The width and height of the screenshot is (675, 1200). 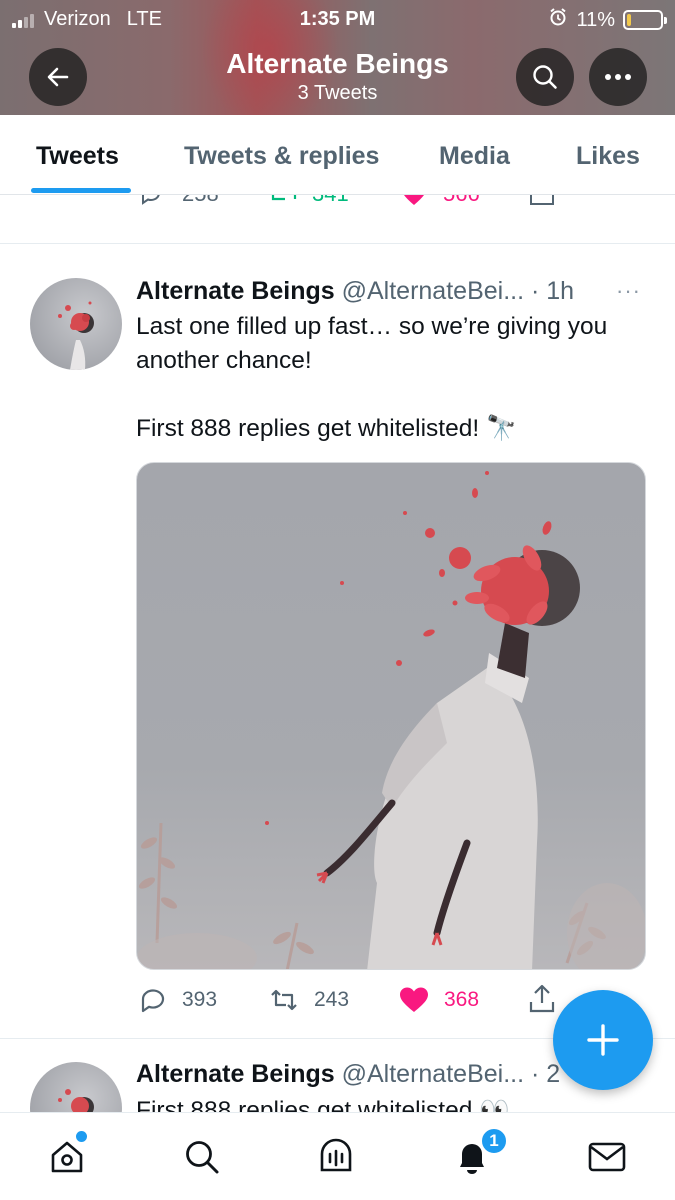 I want to click on retweet-count: 243, so click(x=332, y=999).